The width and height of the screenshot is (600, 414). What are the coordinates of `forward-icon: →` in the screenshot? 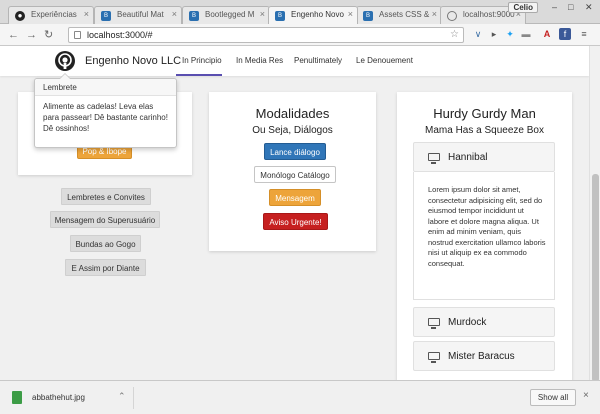 It's located at (31, 35).